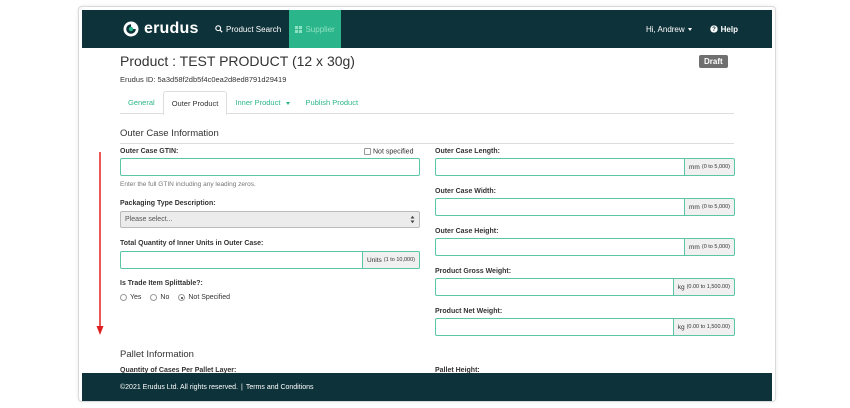  I want to click on tab-publish-product: Publish Product, so click(332, 102).